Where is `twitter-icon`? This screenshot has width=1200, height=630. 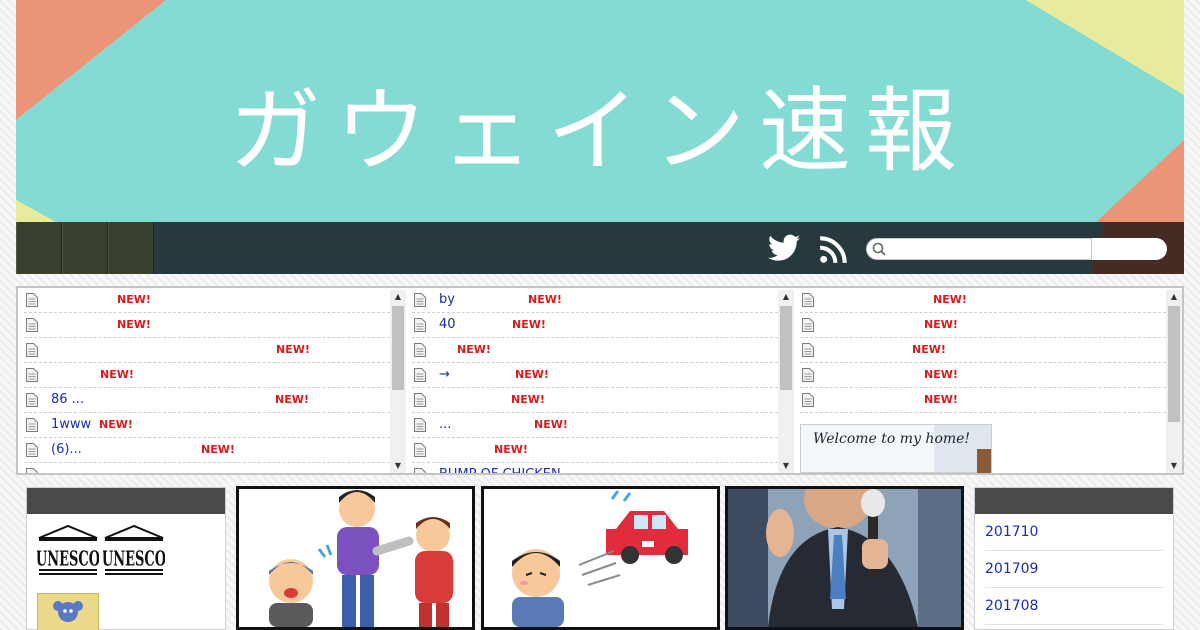 twitter-icon is located at coordinates (784, 248).